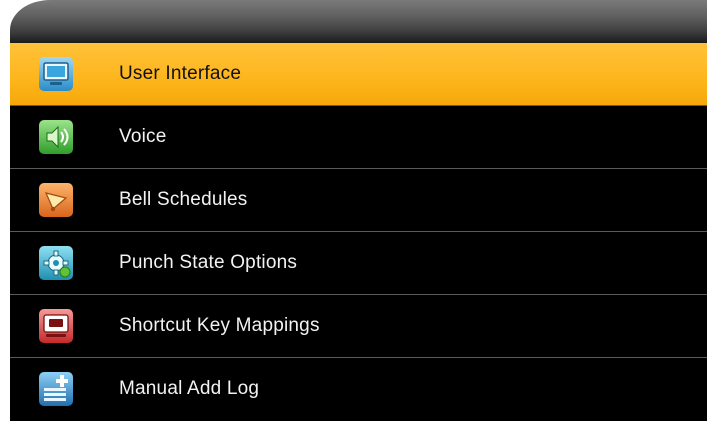  I want to click on menu-item-punch-state-options: Punch State Options, so click(358, 263).